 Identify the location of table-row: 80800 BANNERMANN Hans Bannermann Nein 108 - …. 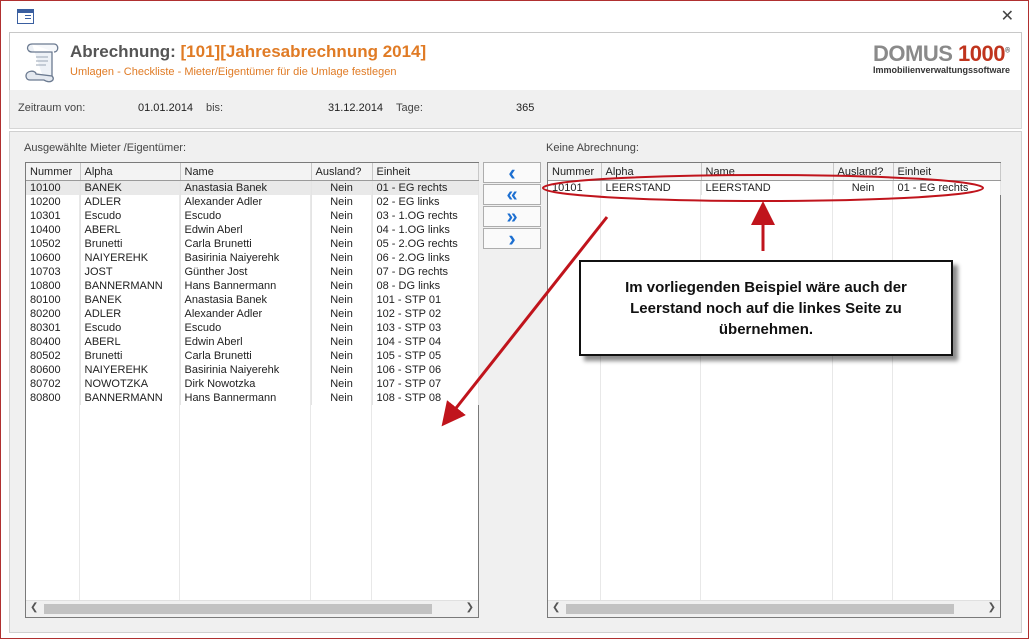
(252, 398).